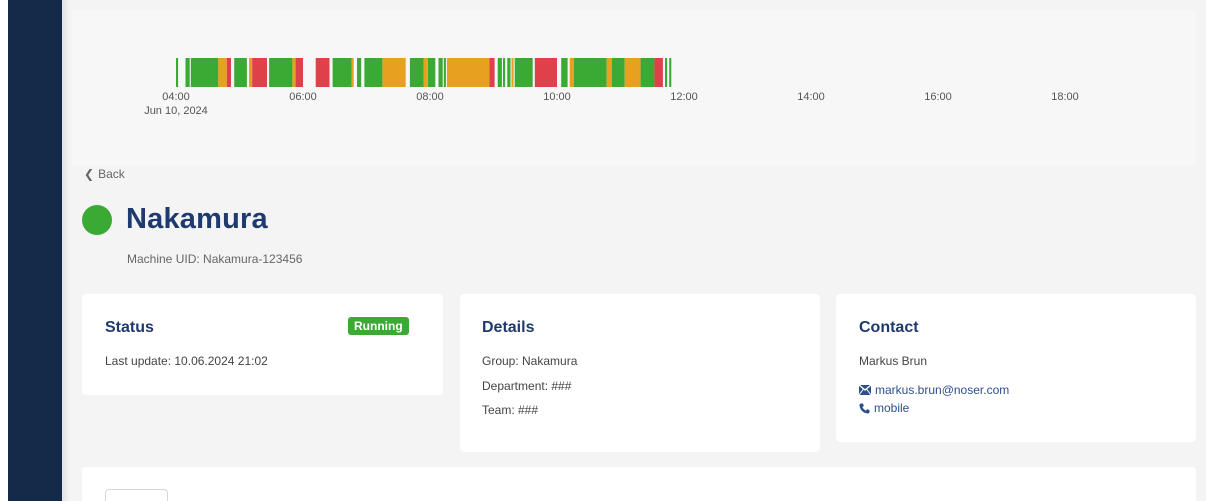 The height and width of the screenshot is (501, 1206). I want to click on timeline-tick-label: 06:00, so click(303, 97).